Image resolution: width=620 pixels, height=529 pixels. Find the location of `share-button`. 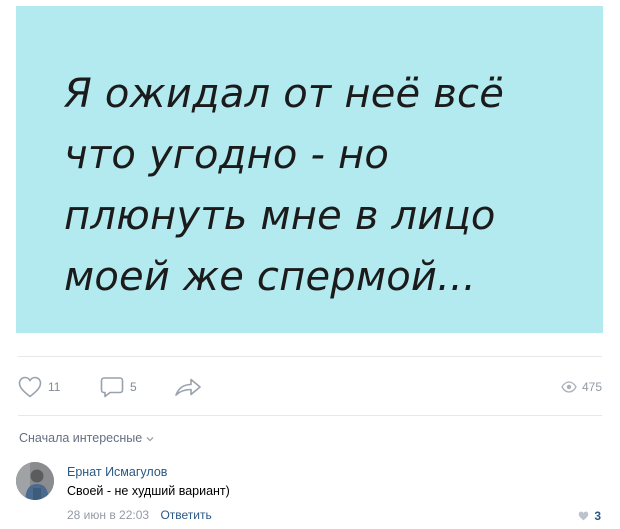

share-button is located at coordinates (188, 387).